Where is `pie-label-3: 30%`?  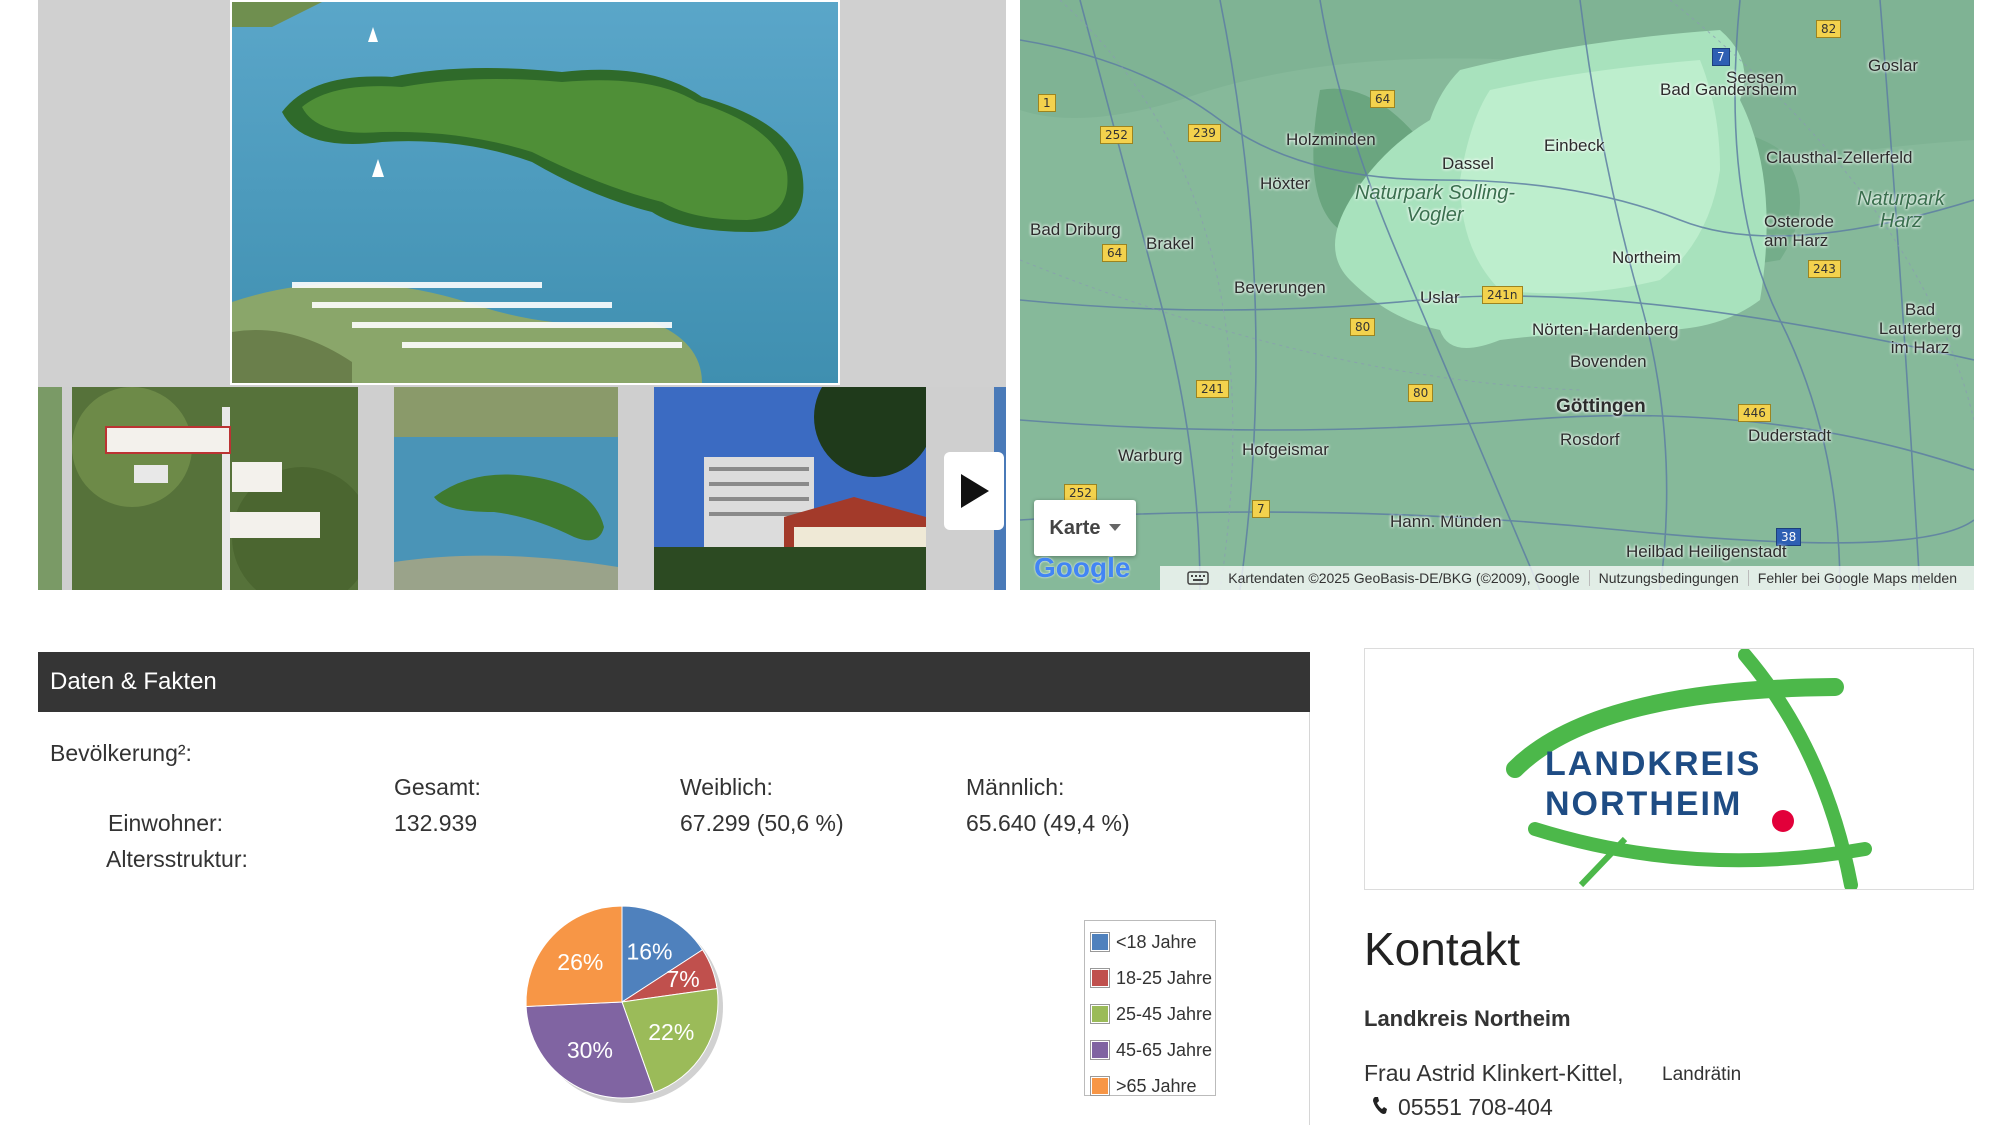 pie-label-3: 30% is located at coordinates (590, 1050).